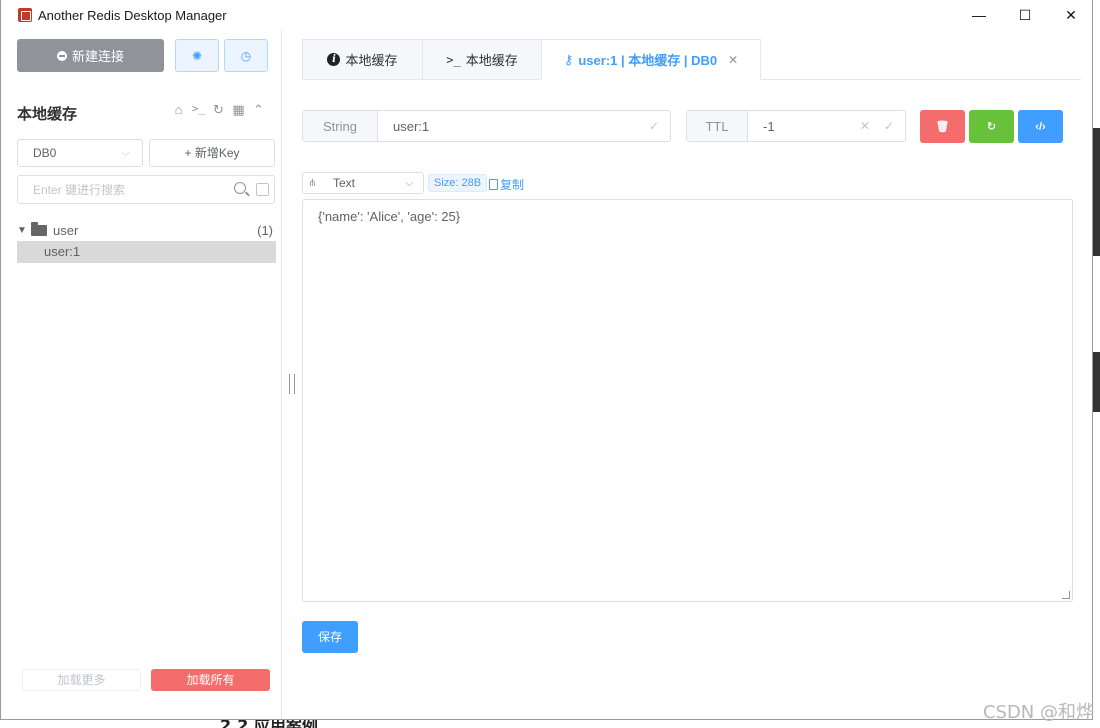 The image size is (1100, 728). What do you see at coordinates (25, 15) in the screenshot?
I see `app-logo-icon` at bounding box center [25, 15].